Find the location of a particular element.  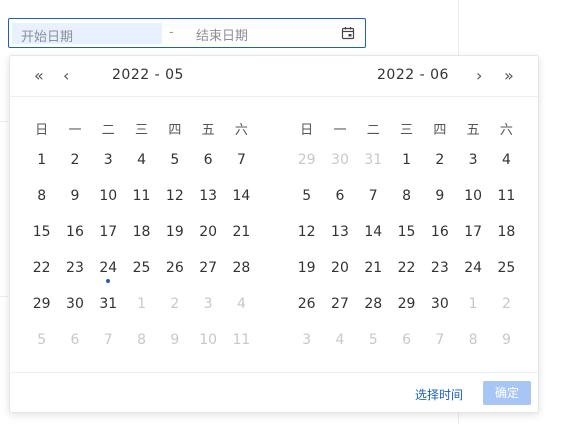

confirm-button: 确定 is located at coordinates (507, 393).